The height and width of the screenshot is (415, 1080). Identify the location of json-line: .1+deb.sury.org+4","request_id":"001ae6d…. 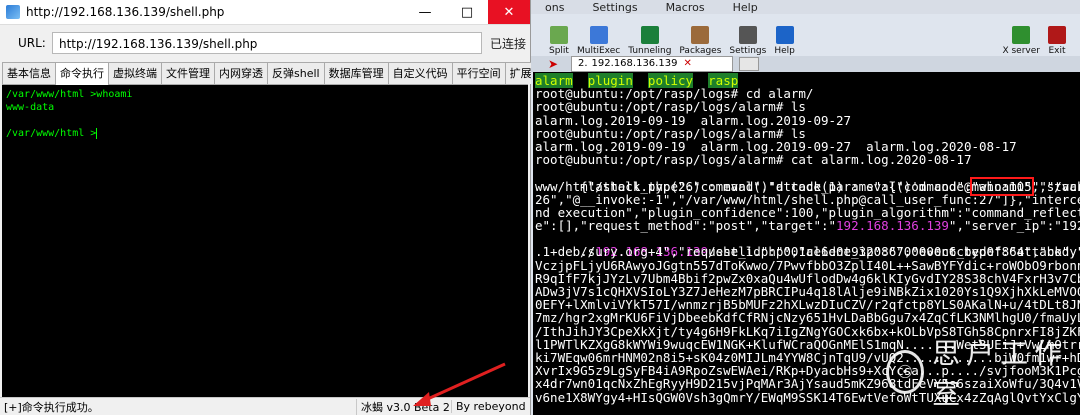
(807, 252).